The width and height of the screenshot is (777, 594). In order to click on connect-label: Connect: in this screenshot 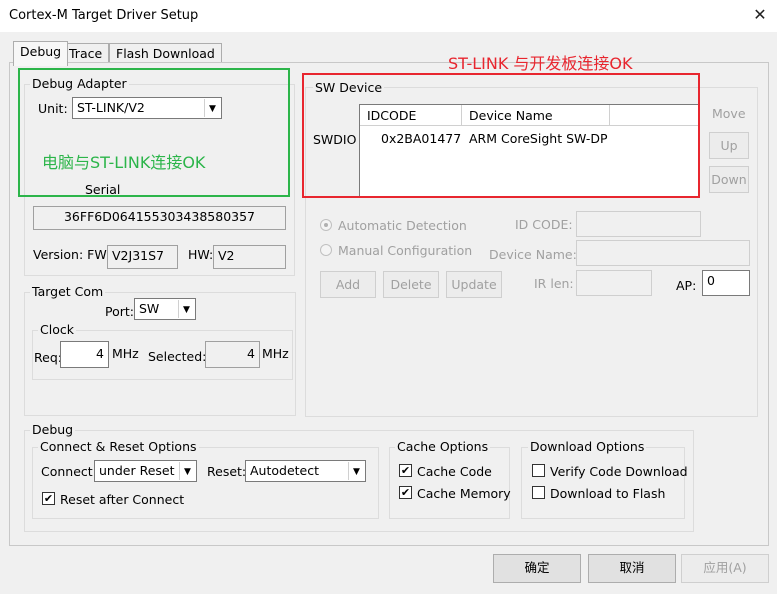, I will do `click(69, 471)`.